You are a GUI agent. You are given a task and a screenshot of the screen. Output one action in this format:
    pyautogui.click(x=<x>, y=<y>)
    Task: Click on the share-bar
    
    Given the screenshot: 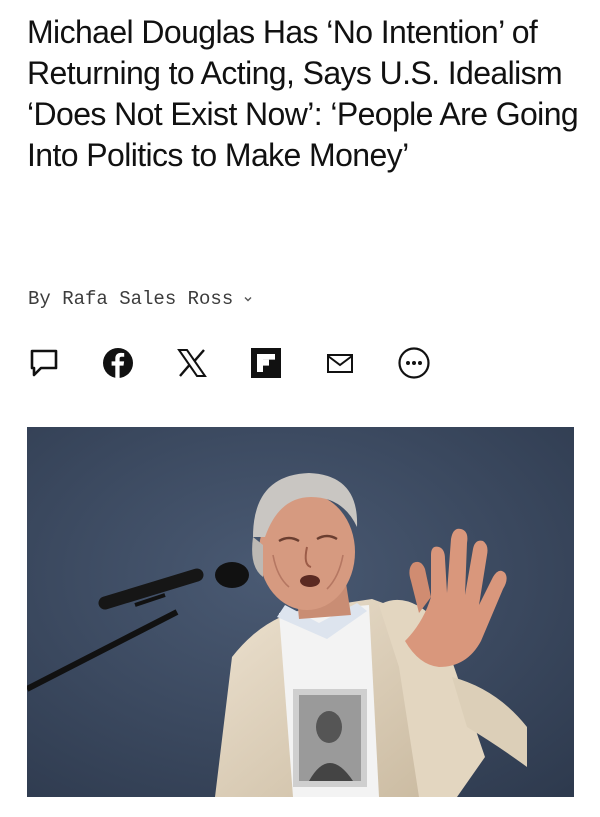 What is the action you would take?
    pyautogui.click(x=229, y=363)
    